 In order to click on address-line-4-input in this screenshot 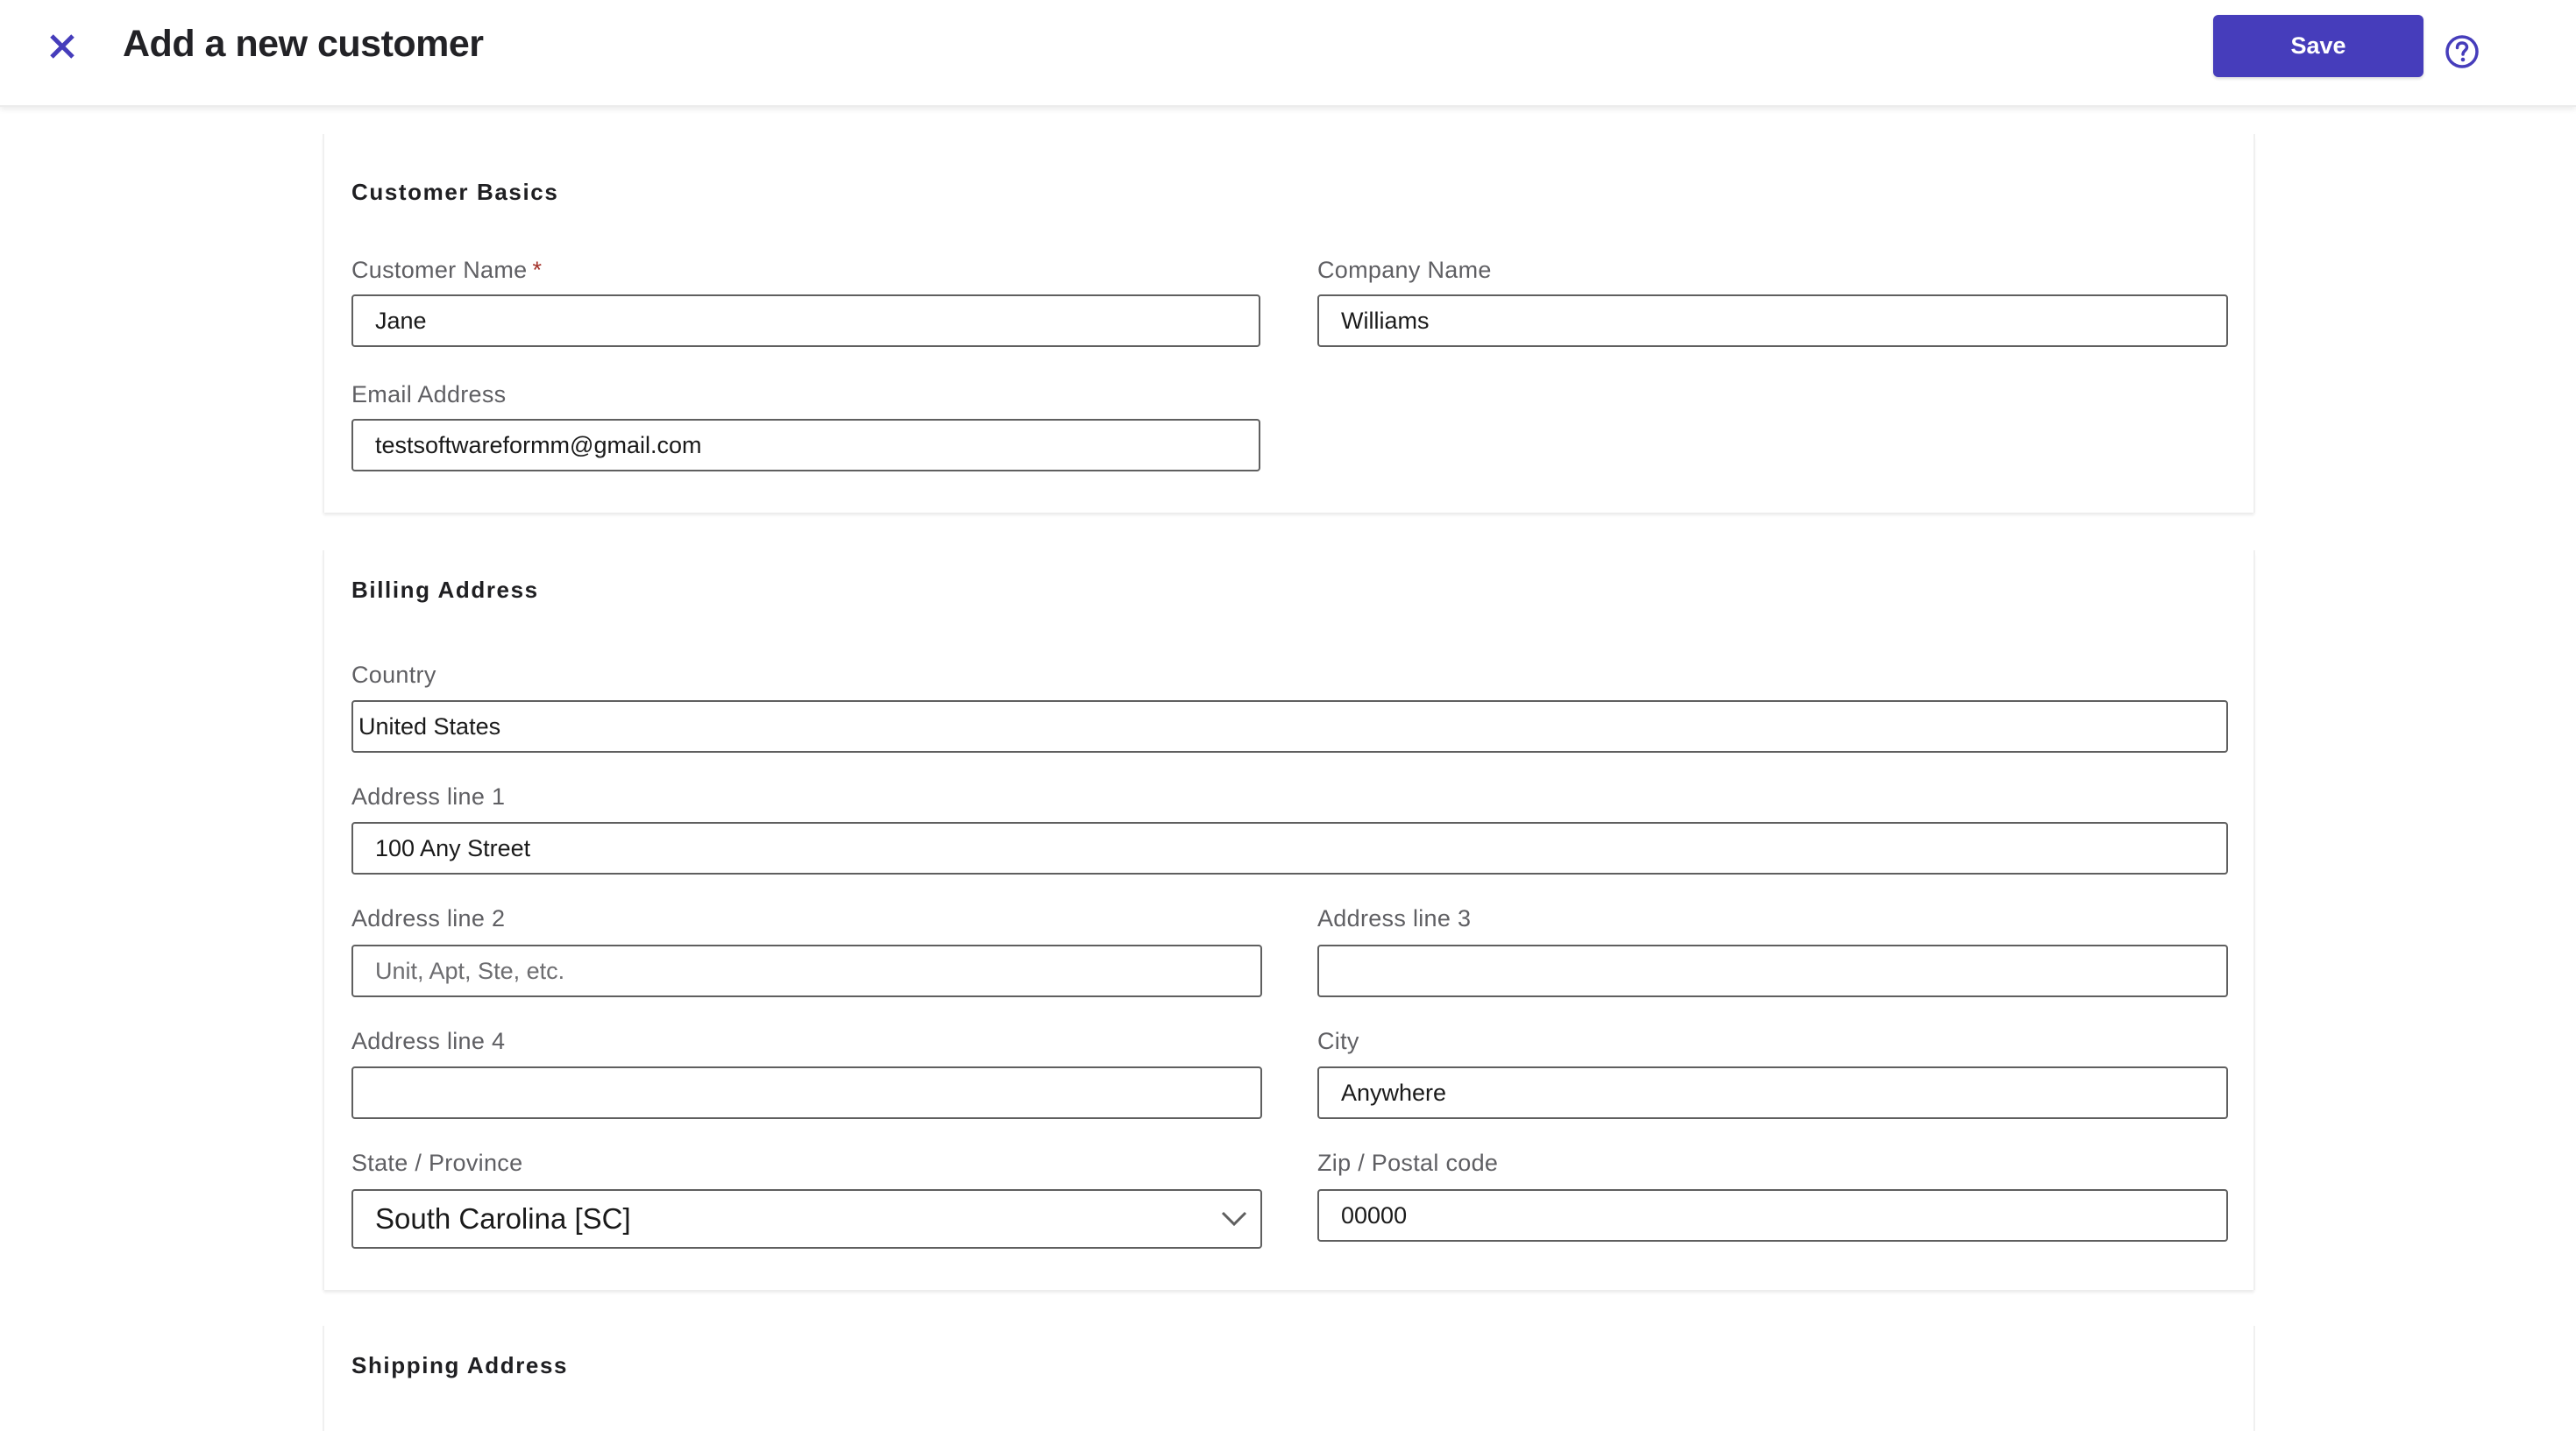, I will do `click(806, 1092)`.